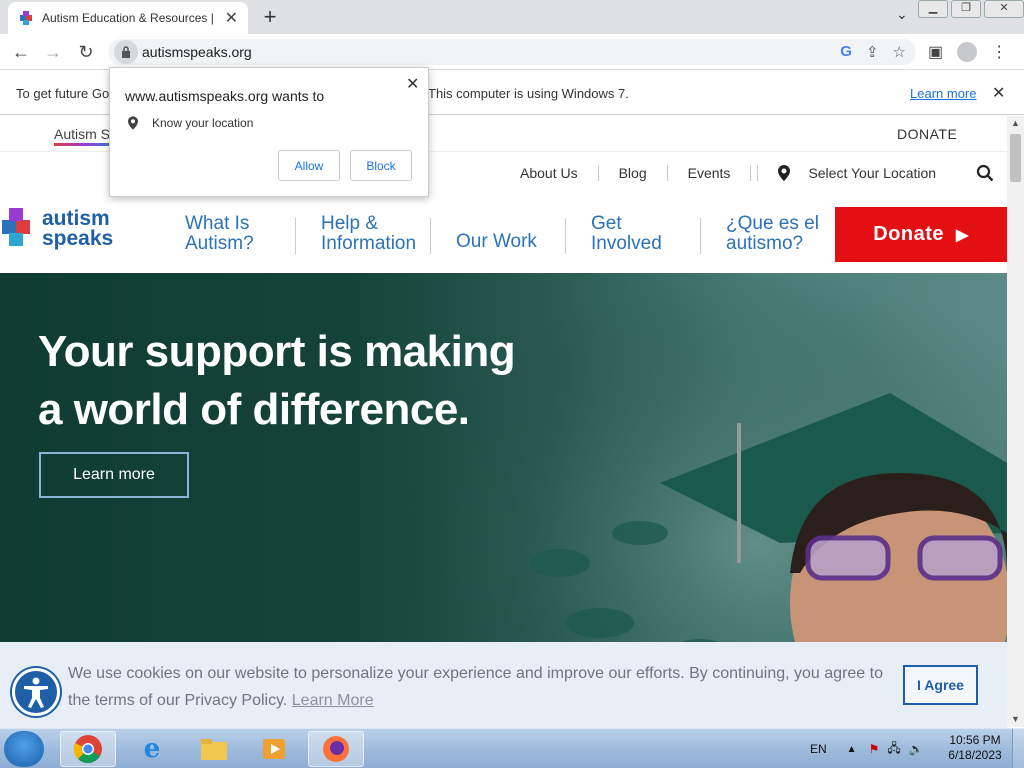 The height and width of the screenshot is (768, 1024). What do you see at coordinates (84, 144) in the screenshot?
I see `brand-tab-underline` at bounding box center [84, 144].